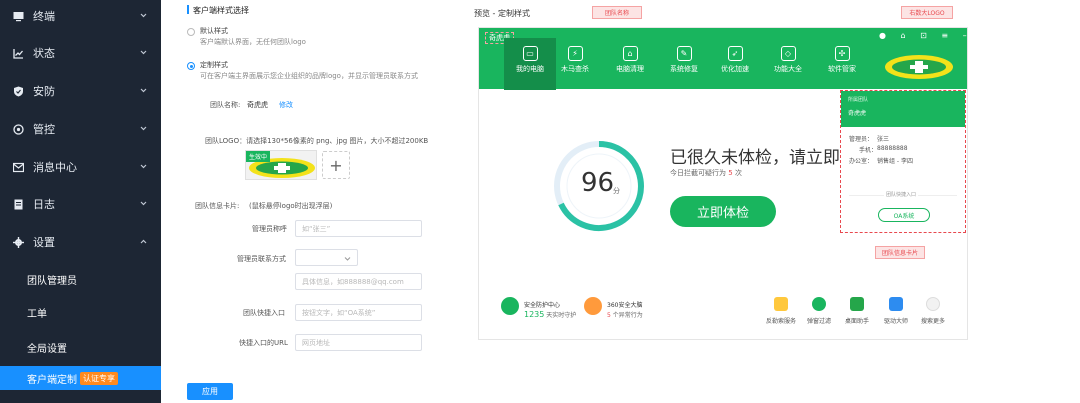 The height and width of the screenshot is (403, 1080). What do you see at coordinates (18, 242) in the screenshot?
I see `gear-icon` at bounding box center [18, 242].